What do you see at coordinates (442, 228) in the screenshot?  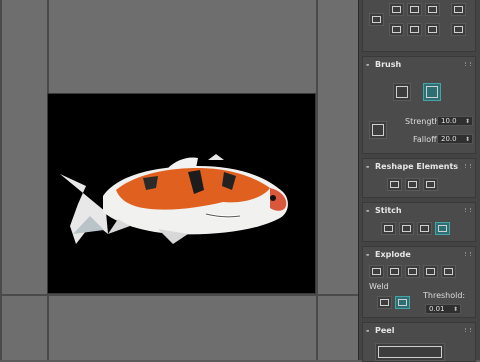 I see `stitch-to-target-icon` at bounding box center [442, 228].